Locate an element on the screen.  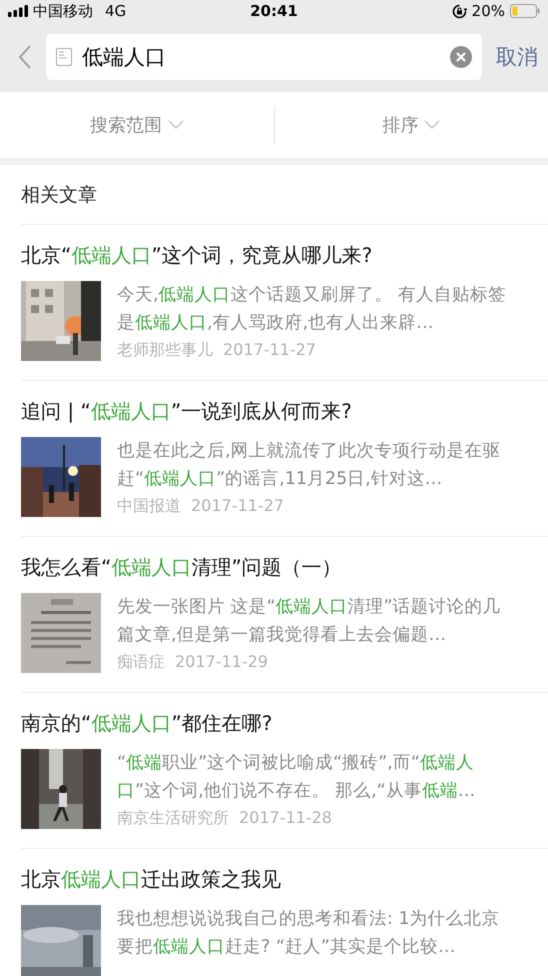
cancel-button: 取消 is located at coordinates (517, 57).